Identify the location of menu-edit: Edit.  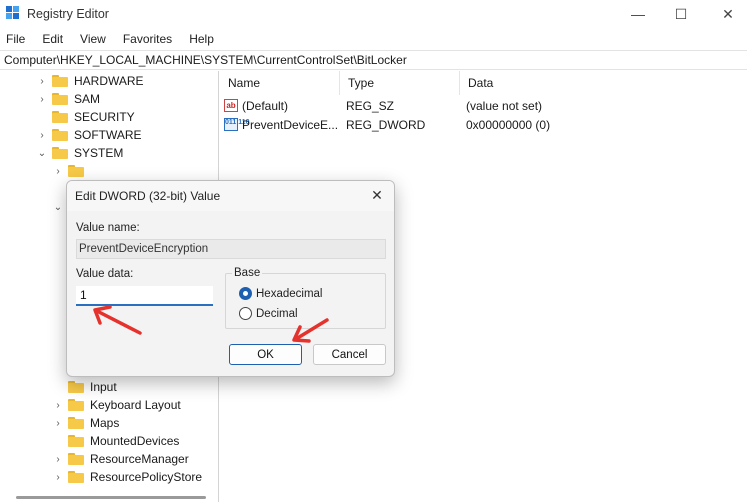
(52, 39).